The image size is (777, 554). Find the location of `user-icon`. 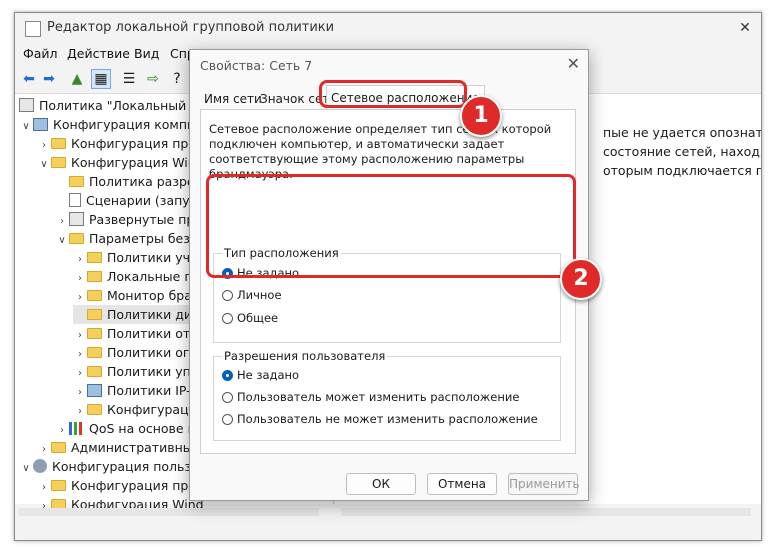

user-icon is located at coordinates (40, 466).